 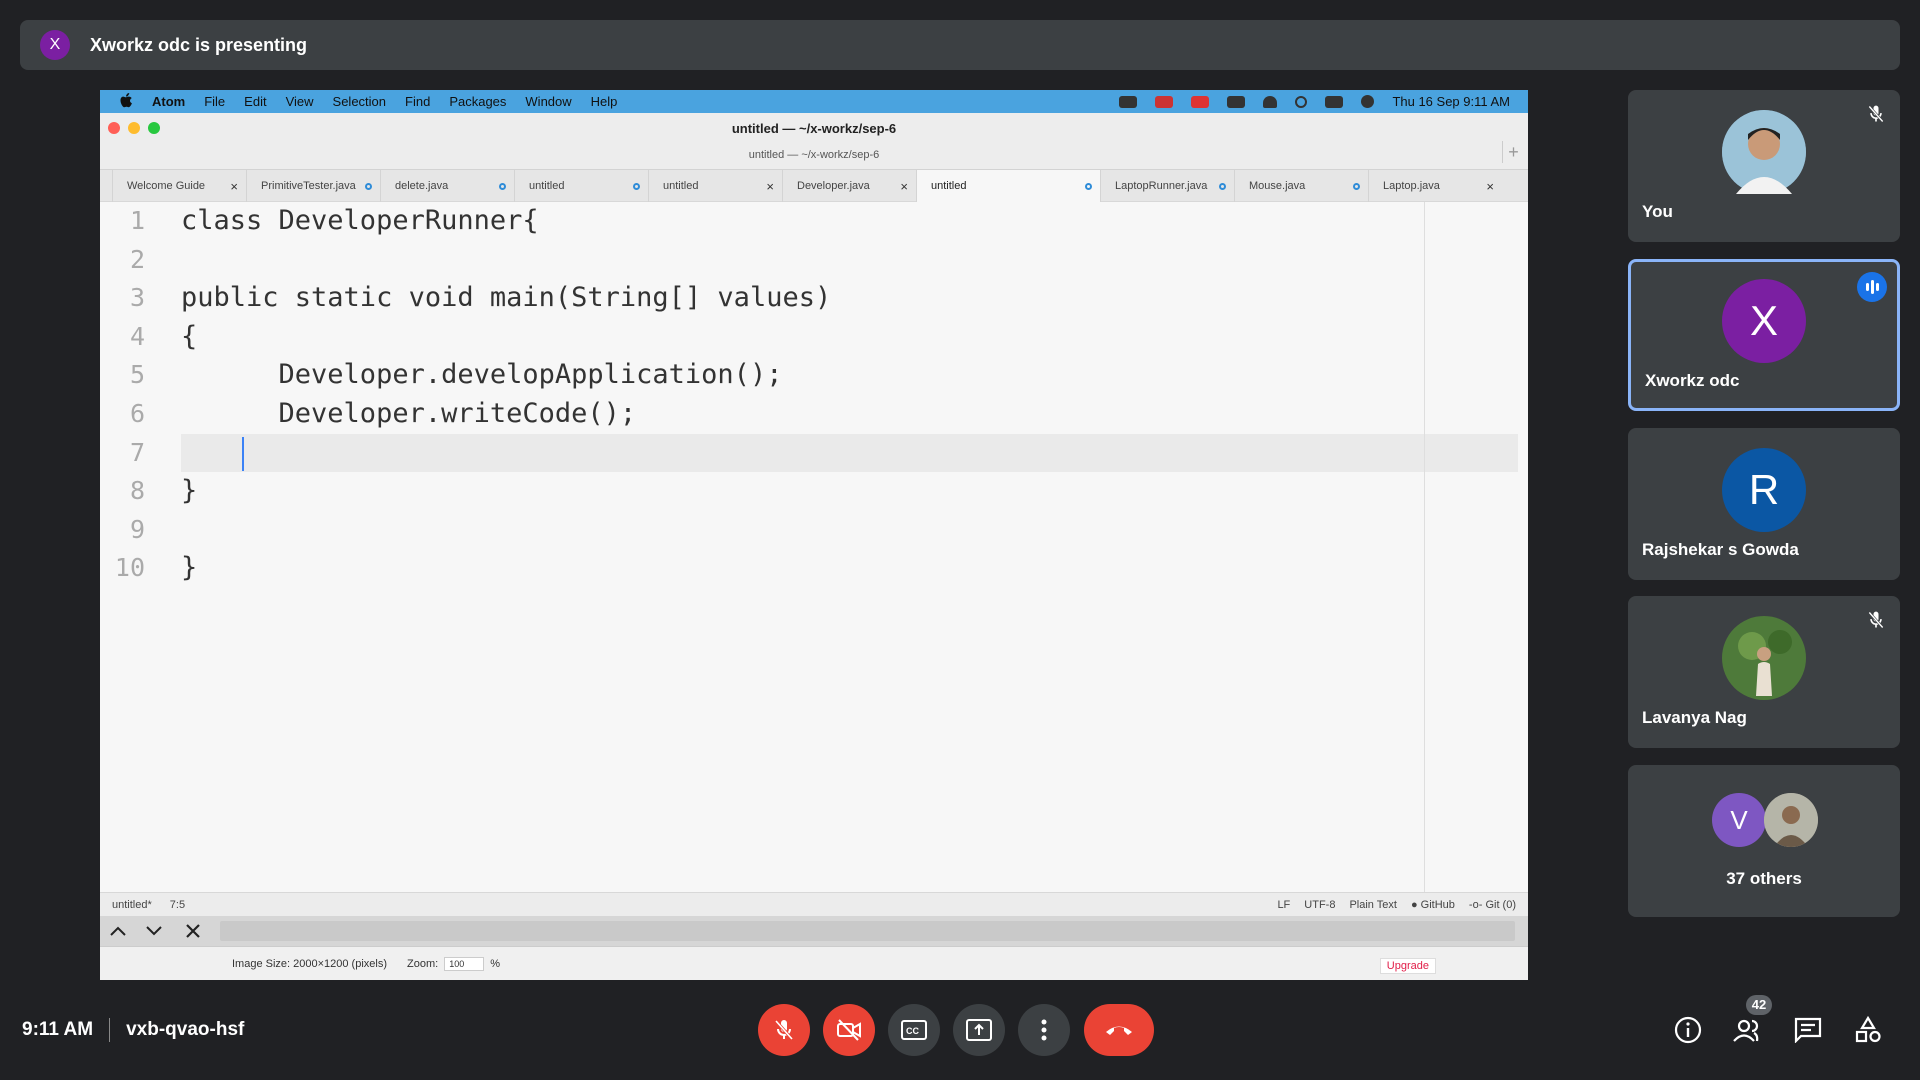 I want to click on code-line: class DeveloperRunner{, so click(x=854, y=221).